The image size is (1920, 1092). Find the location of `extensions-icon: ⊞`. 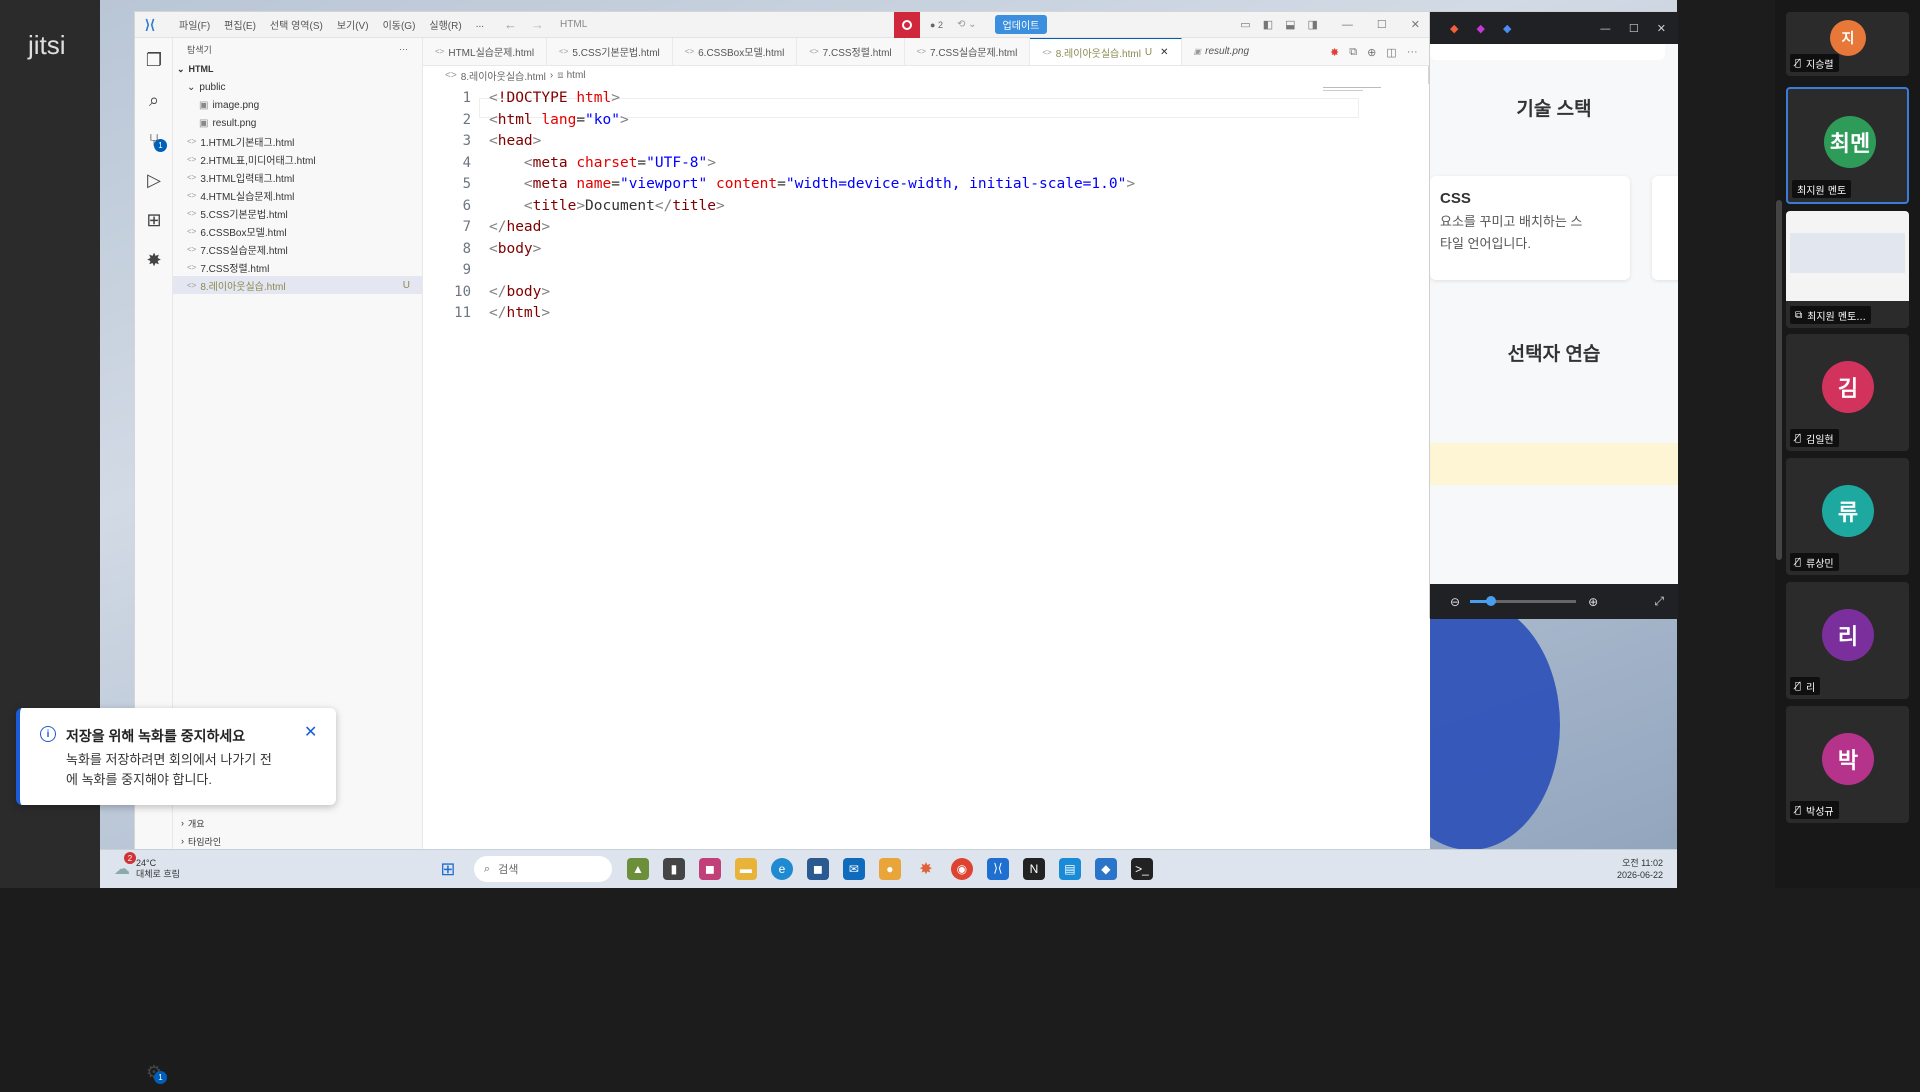

extensions-icon: ⊞ is located at coordinates (154, 220).